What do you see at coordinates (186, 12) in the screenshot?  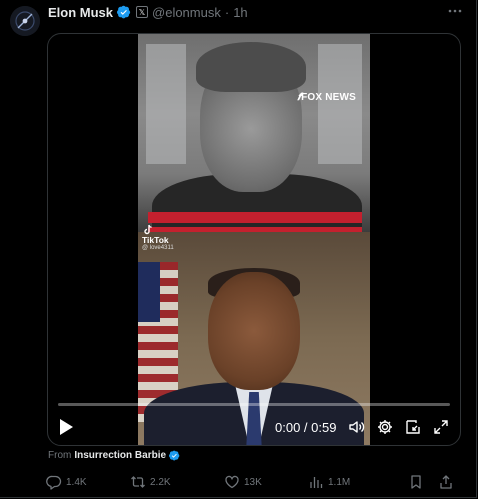 I see `author-handle: @elonmusk` at bounding box center [186, 12].